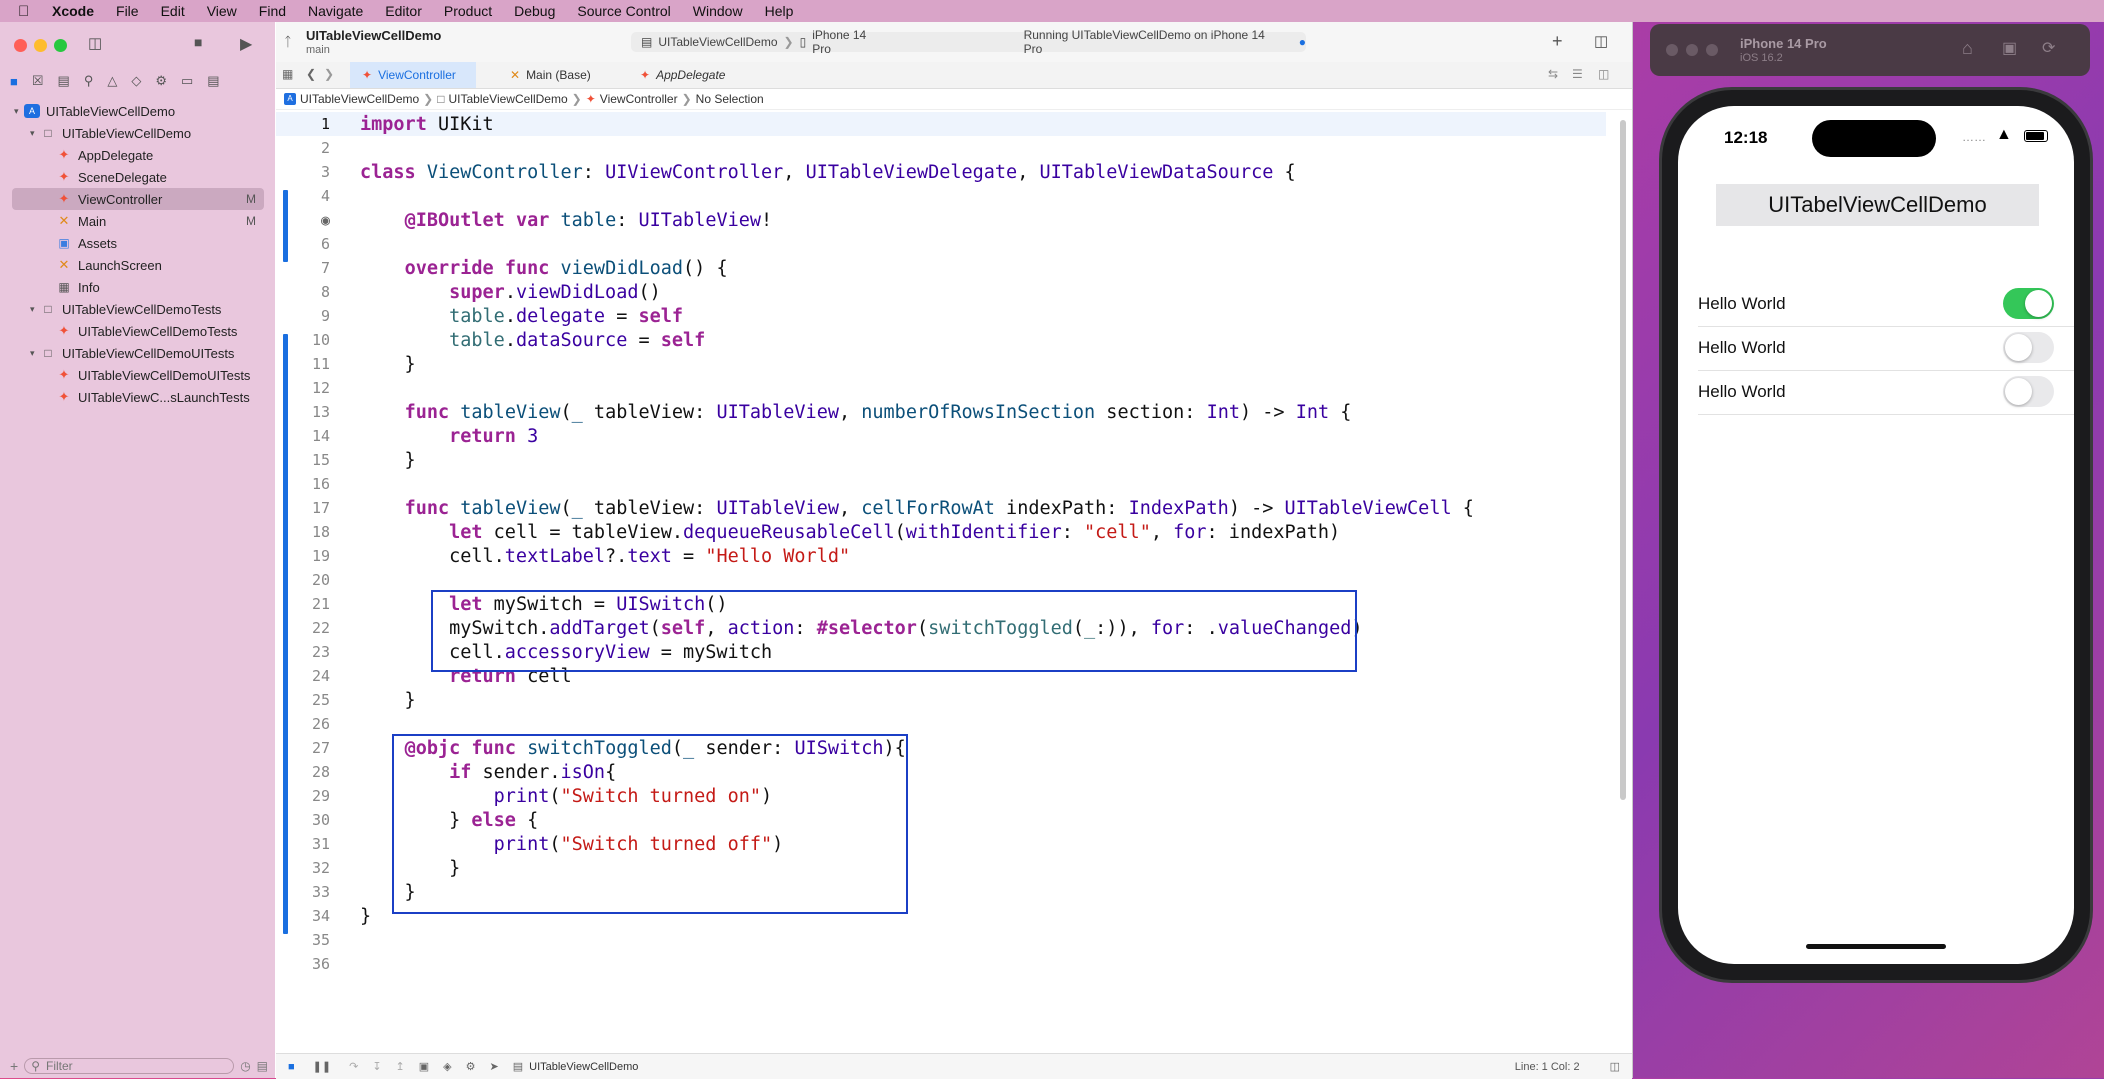 The width and height of the screenshot is (2104, 1079). Describe the element at coordinates (245, 1066) in the screenshot. I see `recent-files-icon: ◷` at that location.